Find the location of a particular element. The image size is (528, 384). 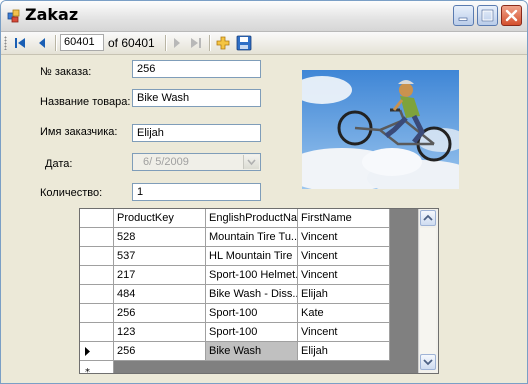

add-new-button is located at coordinates (223, 43).